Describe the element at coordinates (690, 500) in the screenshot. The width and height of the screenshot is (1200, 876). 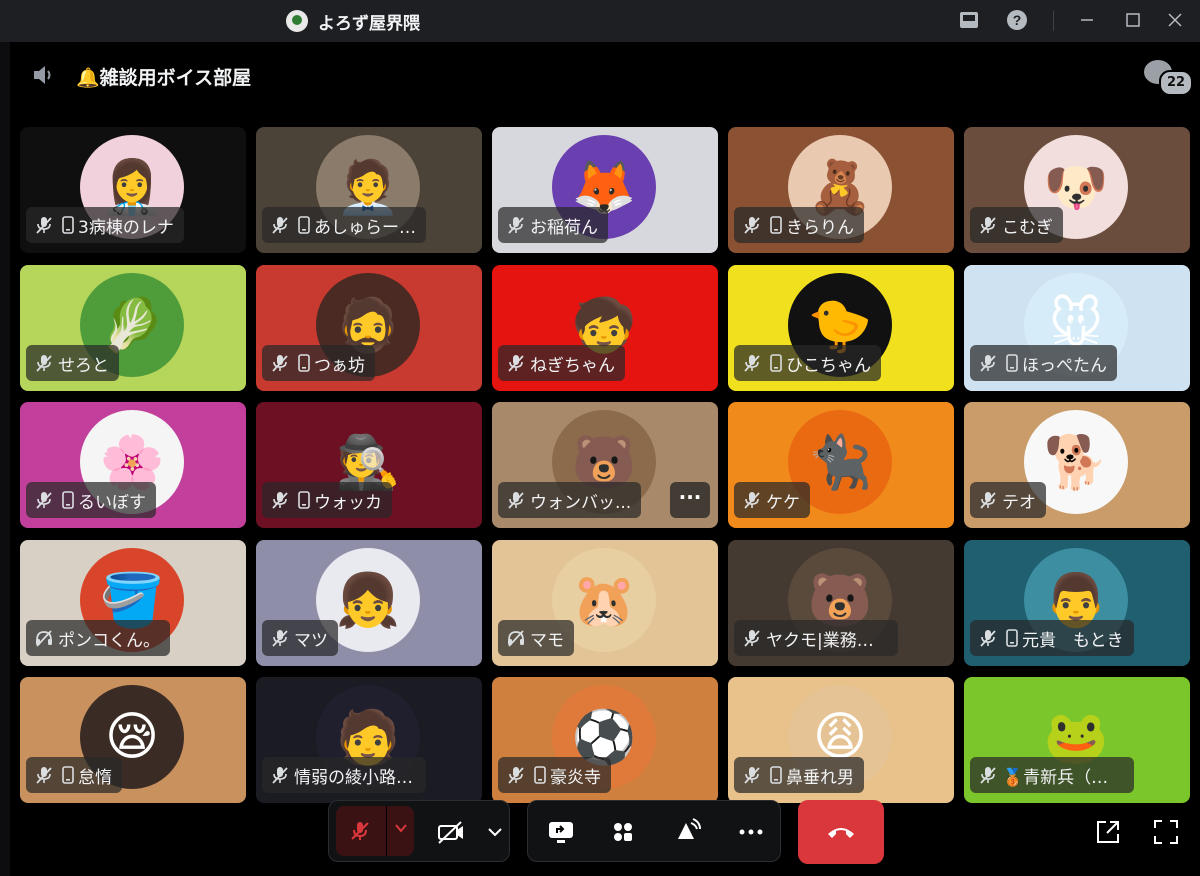
I see `tile-more-button: ···` at that location.